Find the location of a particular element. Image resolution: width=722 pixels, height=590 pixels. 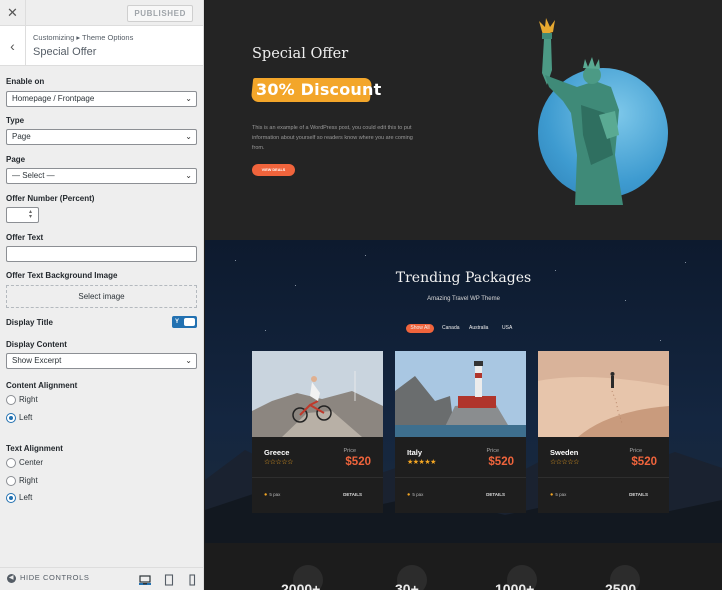

toggle-knob is located at coordinates (189, 322).